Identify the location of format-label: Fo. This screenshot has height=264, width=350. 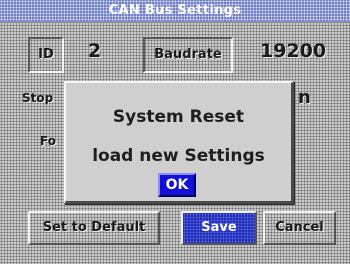
(48, 141).